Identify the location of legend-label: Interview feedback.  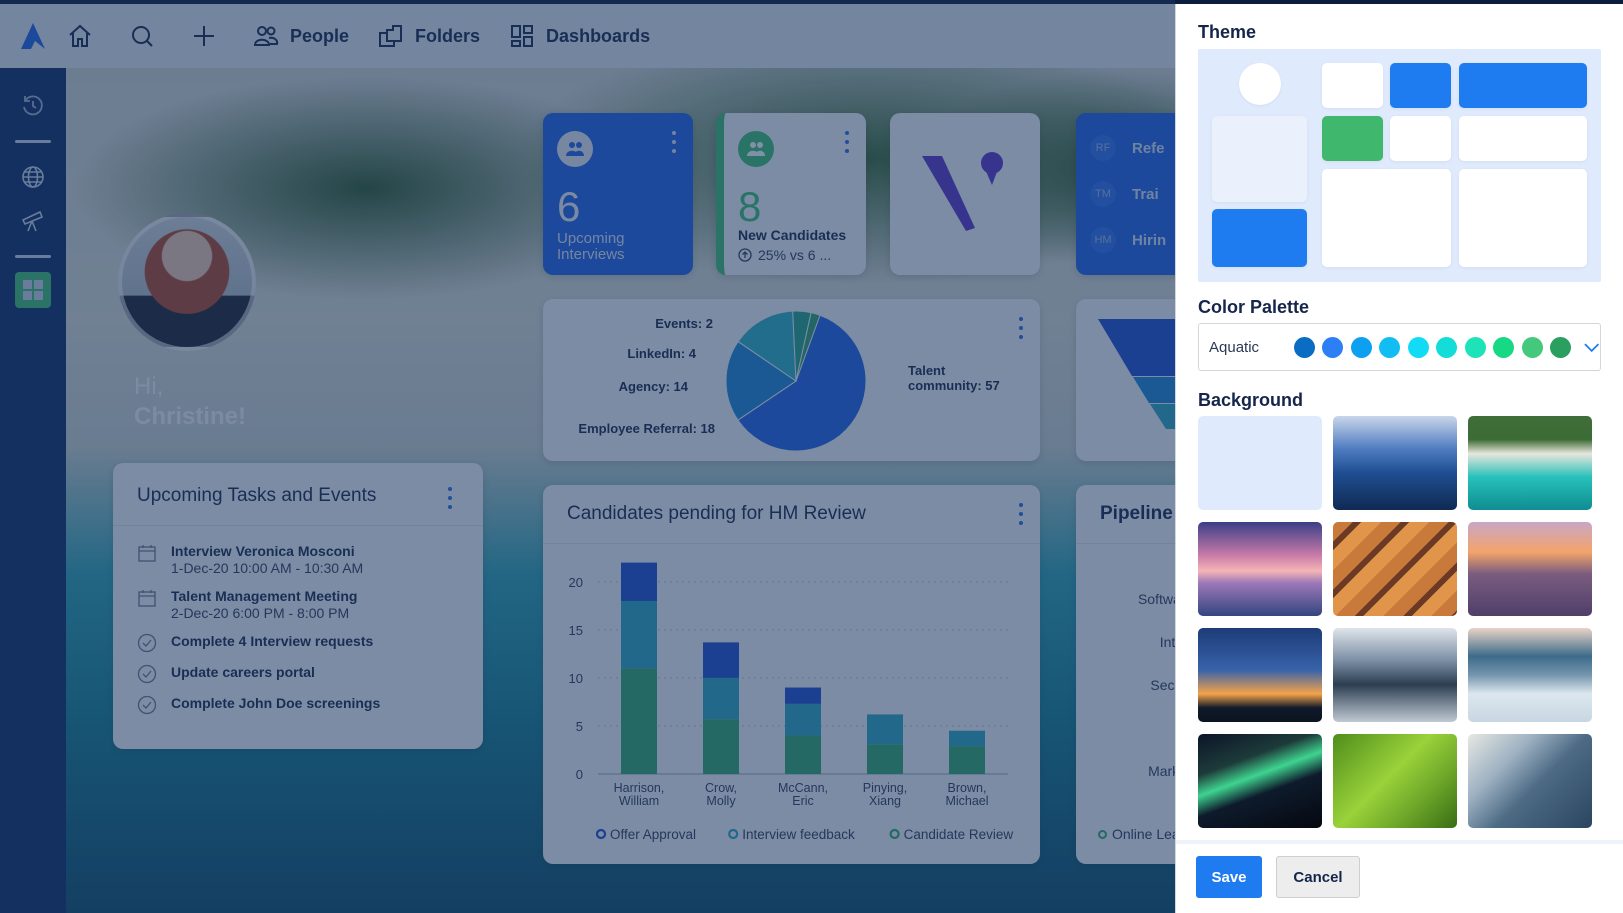
(798, 834).